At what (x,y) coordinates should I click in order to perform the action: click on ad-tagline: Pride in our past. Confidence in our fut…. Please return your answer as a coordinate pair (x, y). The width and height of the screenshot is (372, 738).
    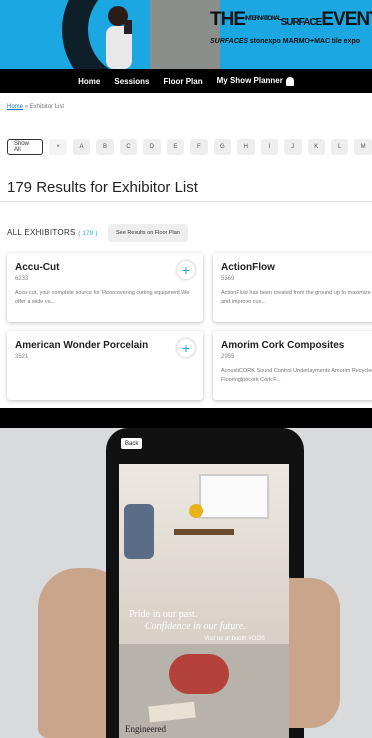
    Looking at the image, I should click on (204, 627).